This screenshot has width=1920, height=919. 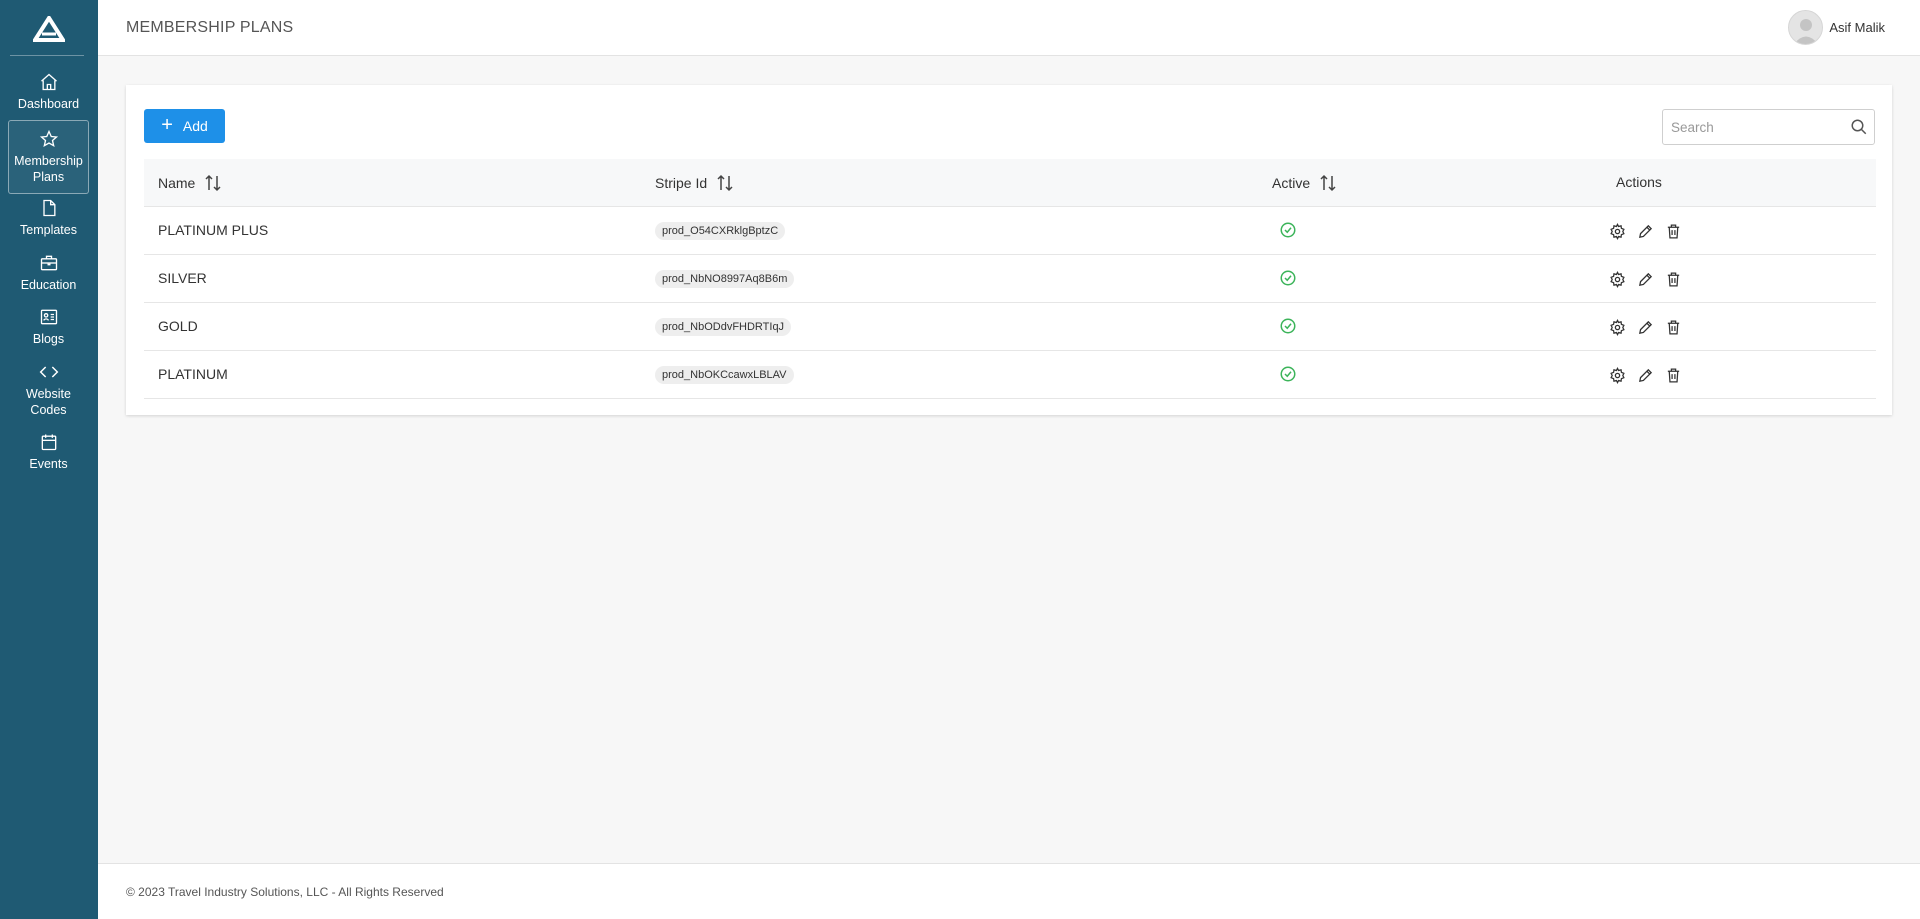 I want to click on app-logo, so click(x=49, y=29).